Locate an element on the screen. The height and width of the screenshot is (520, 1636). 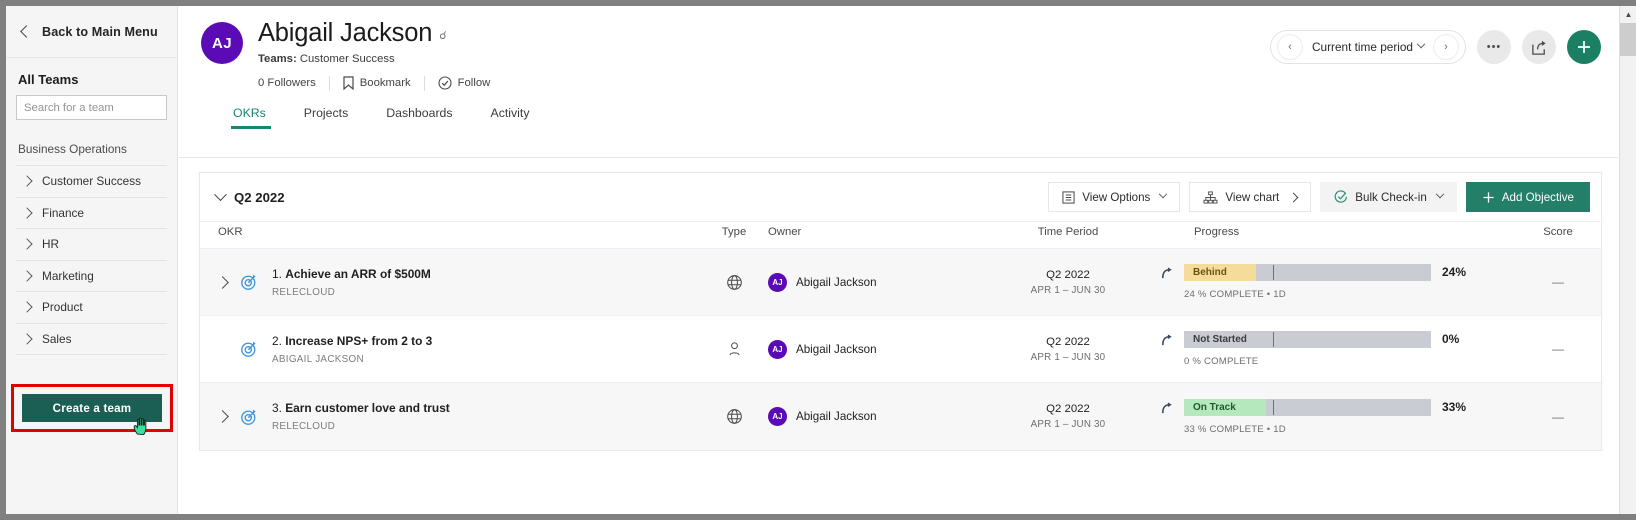
org-chart-icon is located at coordinates (1210, 197).